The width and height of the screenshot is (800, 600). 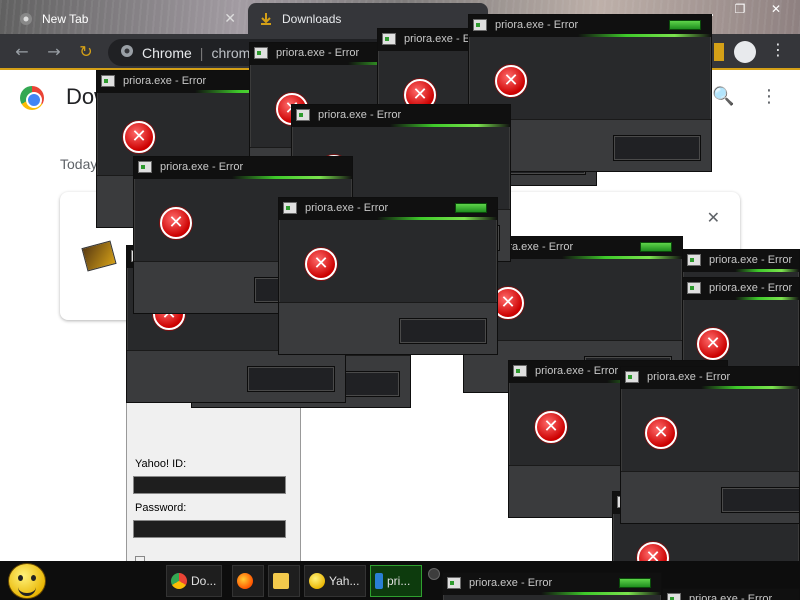 What do you see at coordinates (317, 581) in the screenshot?
I see `yahoo-messenger-icon` at bounding box center [317, 581].